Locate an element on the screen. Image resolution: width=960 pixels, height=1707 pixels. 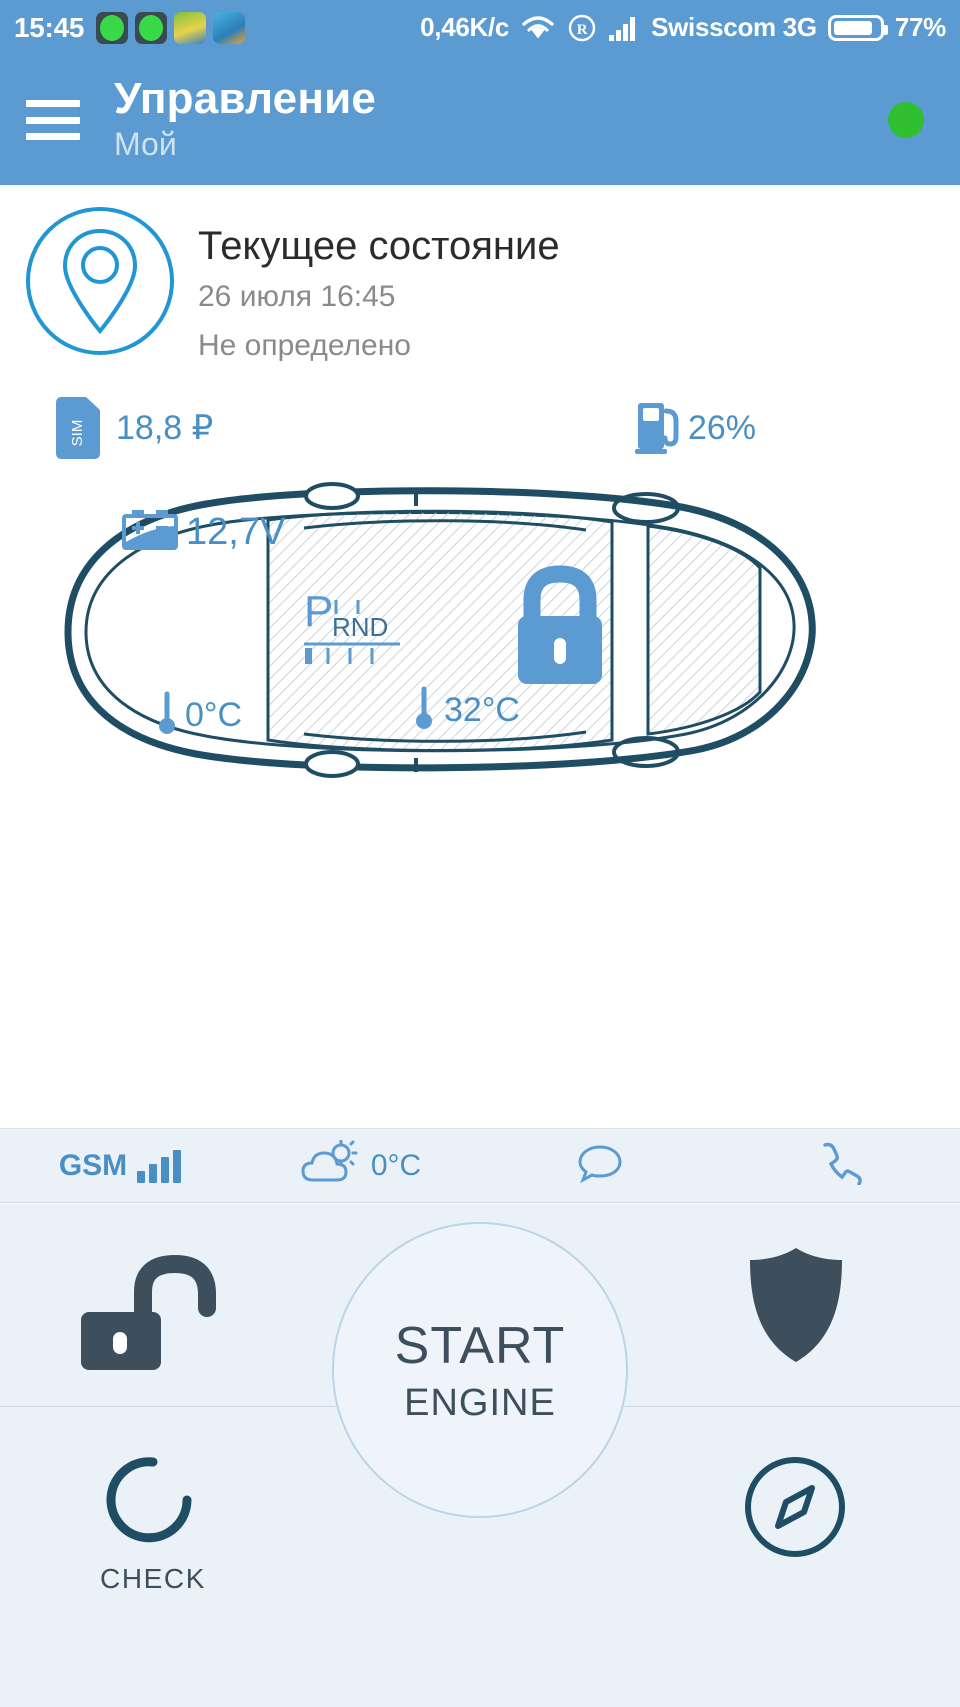
svg-text: P is located at coordinates (318, 611).